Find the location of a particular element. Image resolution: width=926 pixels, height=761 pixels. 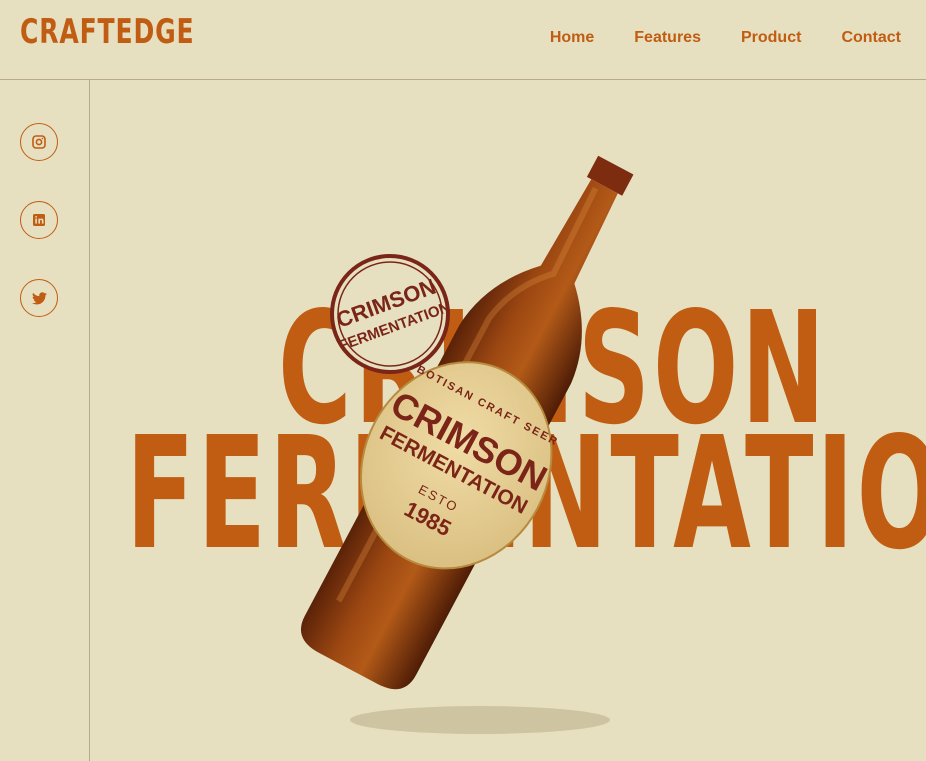

main-nav: Home Features Product Contact is located at coordinates (705, 38).